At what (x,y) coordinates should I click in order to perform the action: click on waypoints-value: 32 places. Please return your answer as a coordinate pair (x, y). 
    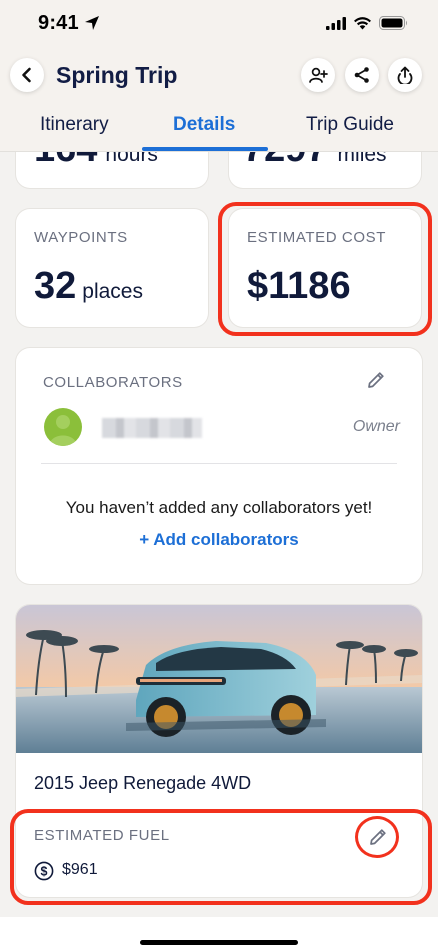
    Looking at the image, I should click on (88, 286).